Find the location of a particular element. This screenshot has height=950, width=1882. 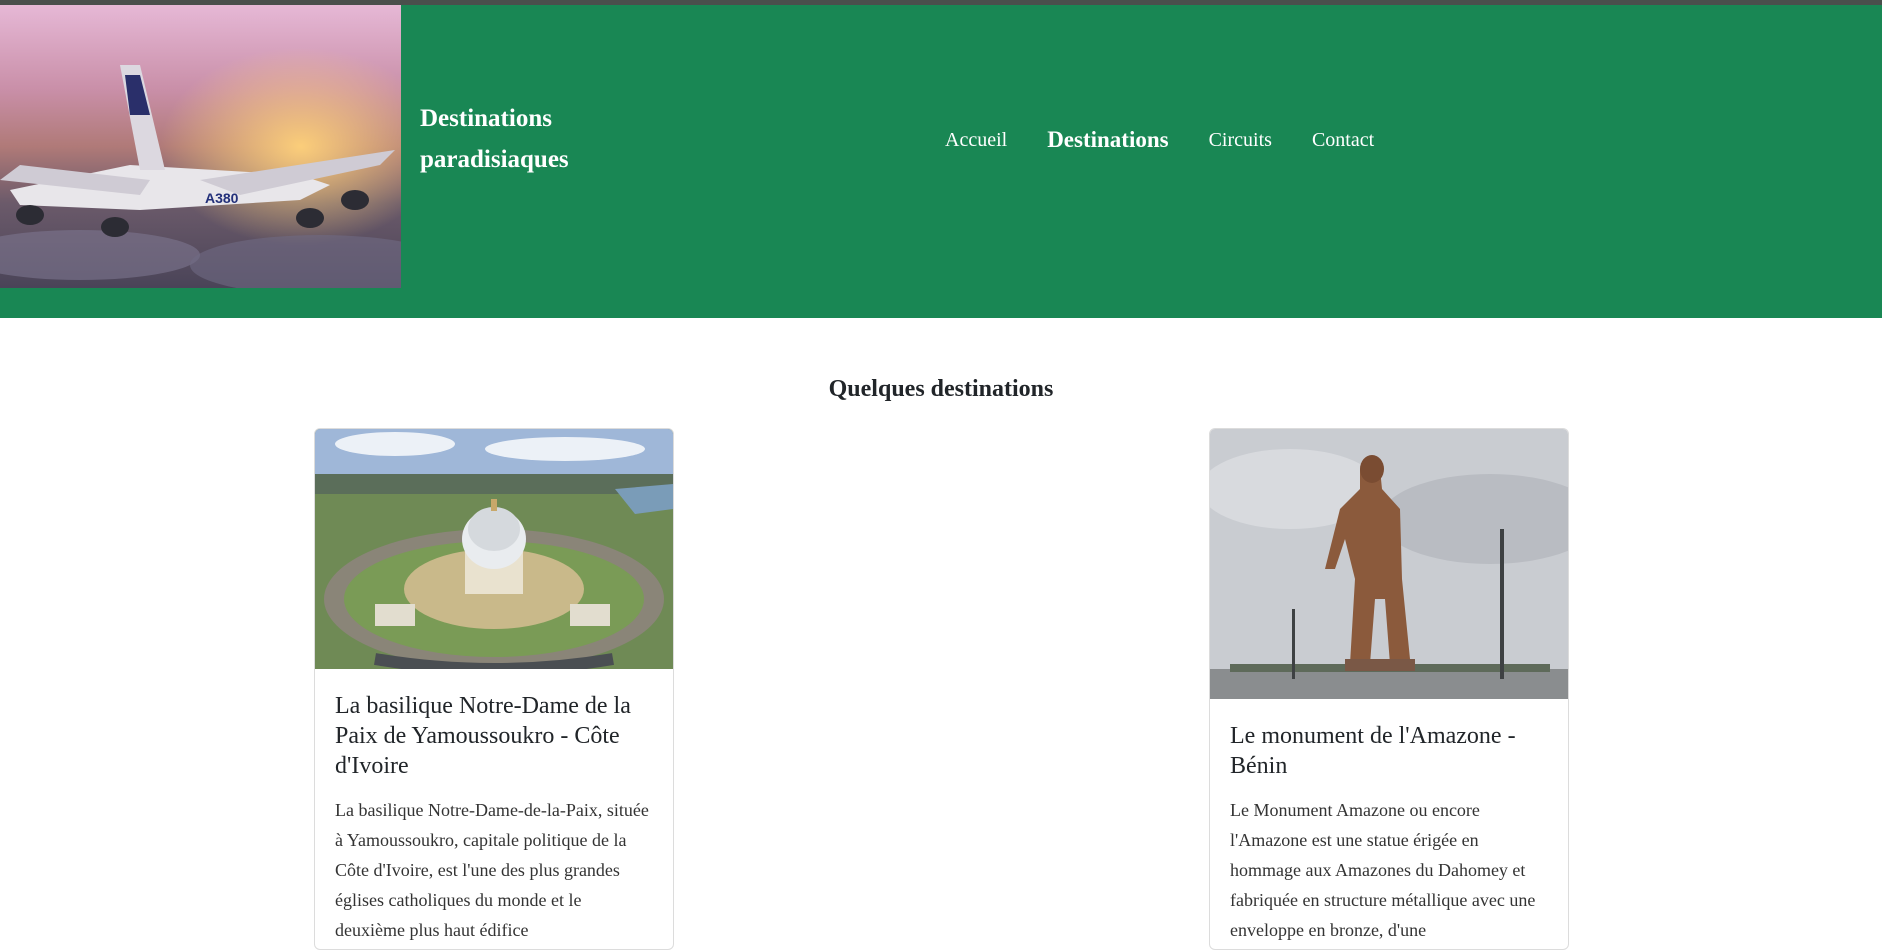

svg-text: A380 is located at coordinates (222, 198).